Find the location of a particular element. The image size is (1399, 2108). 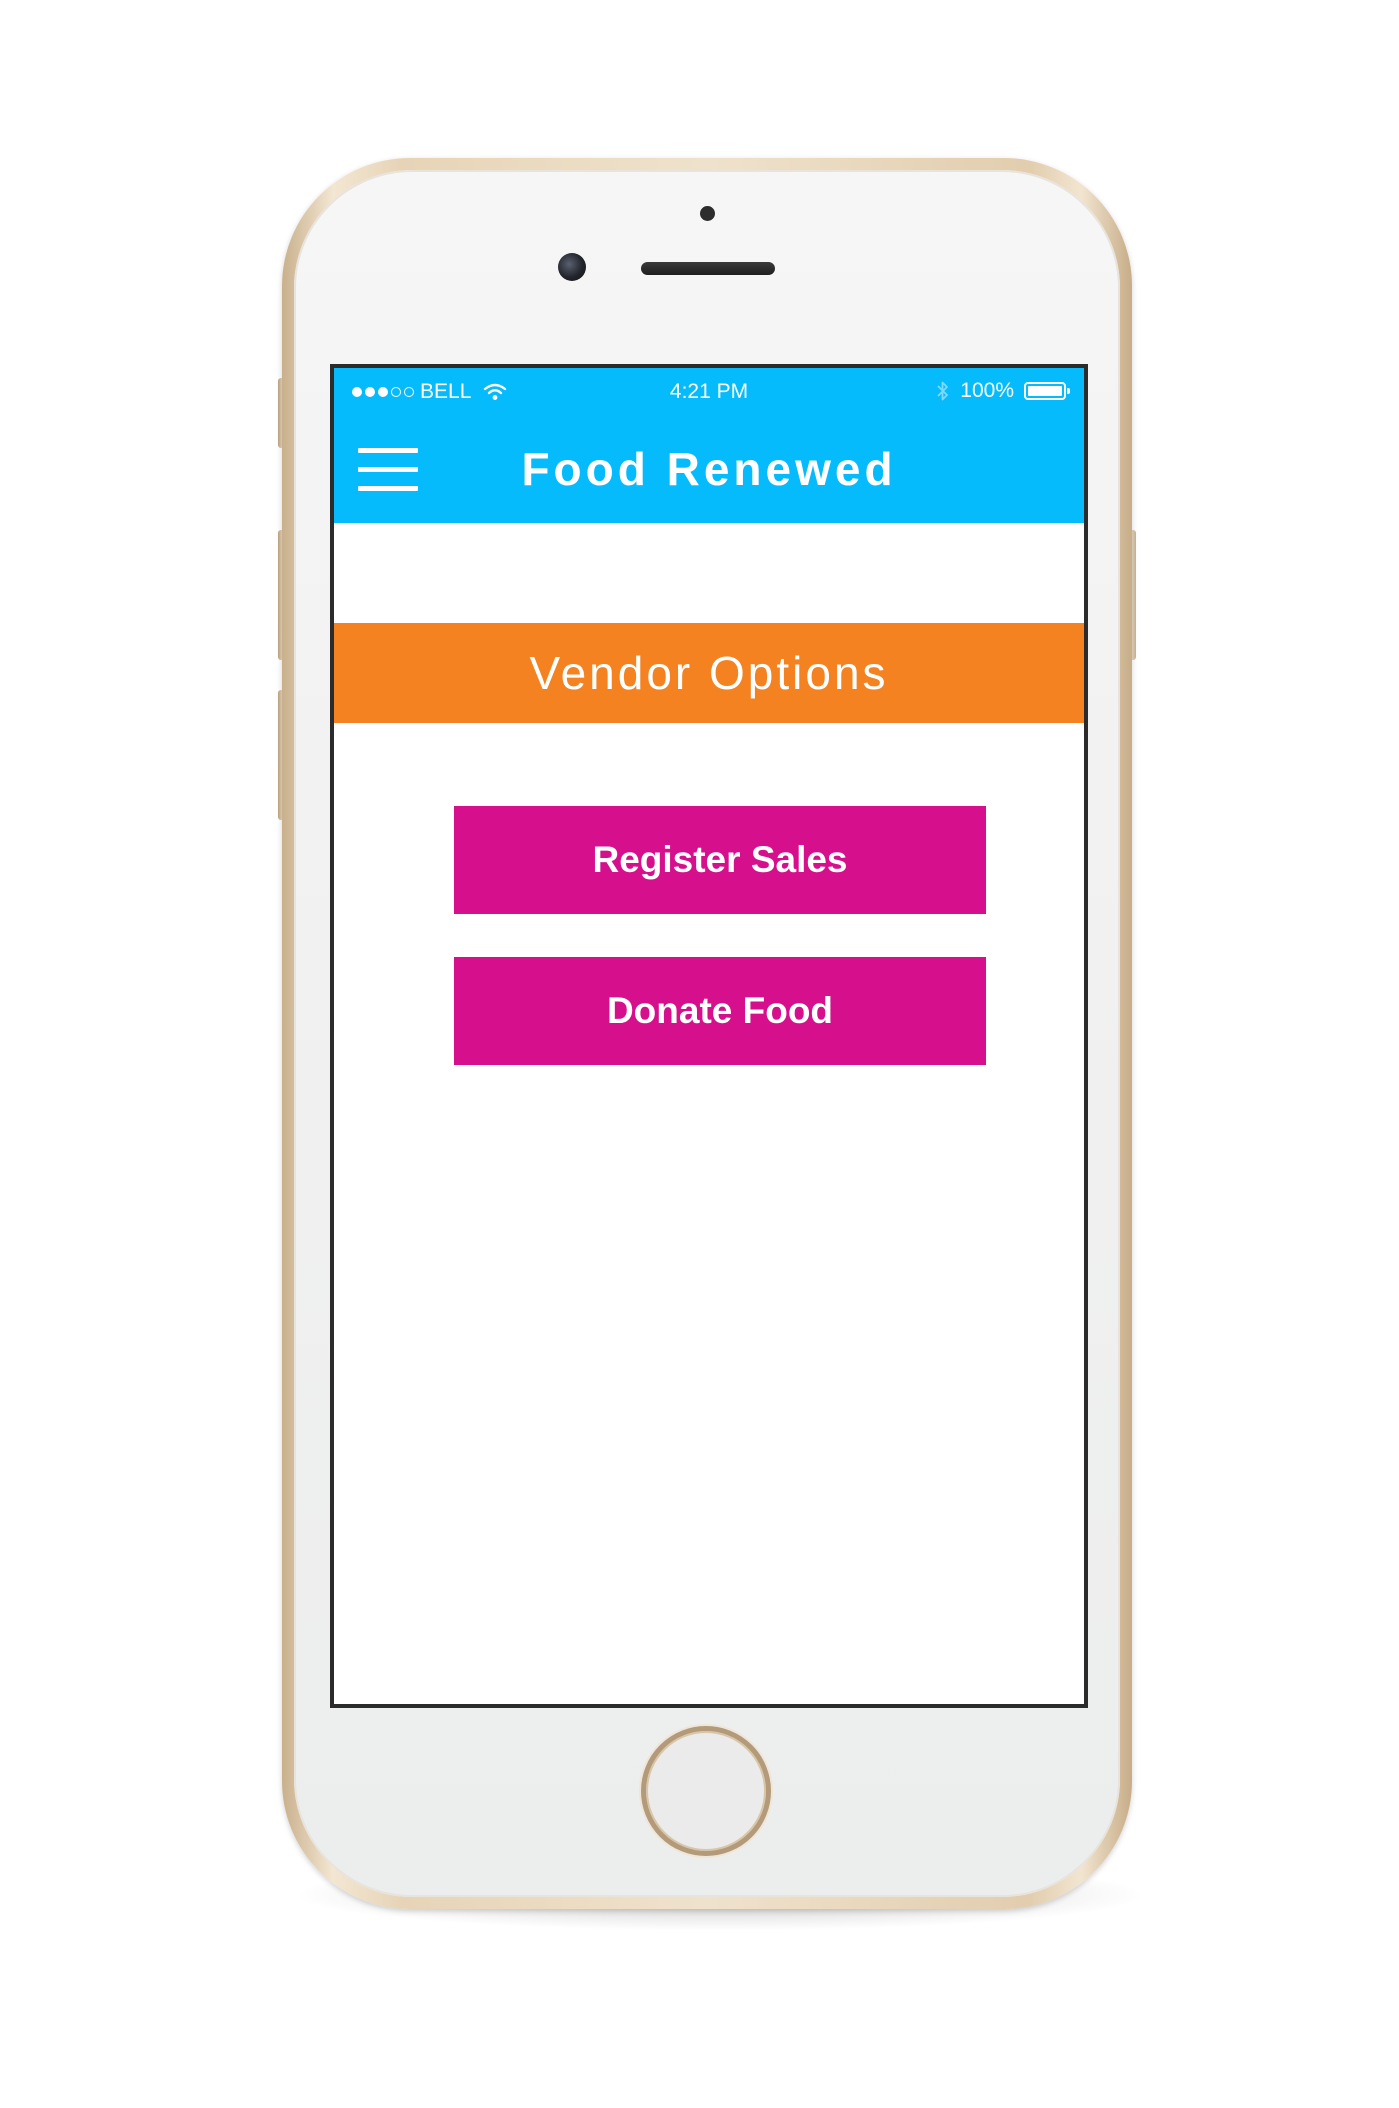

status-right: 100% is located at coordinates (1003, 391).